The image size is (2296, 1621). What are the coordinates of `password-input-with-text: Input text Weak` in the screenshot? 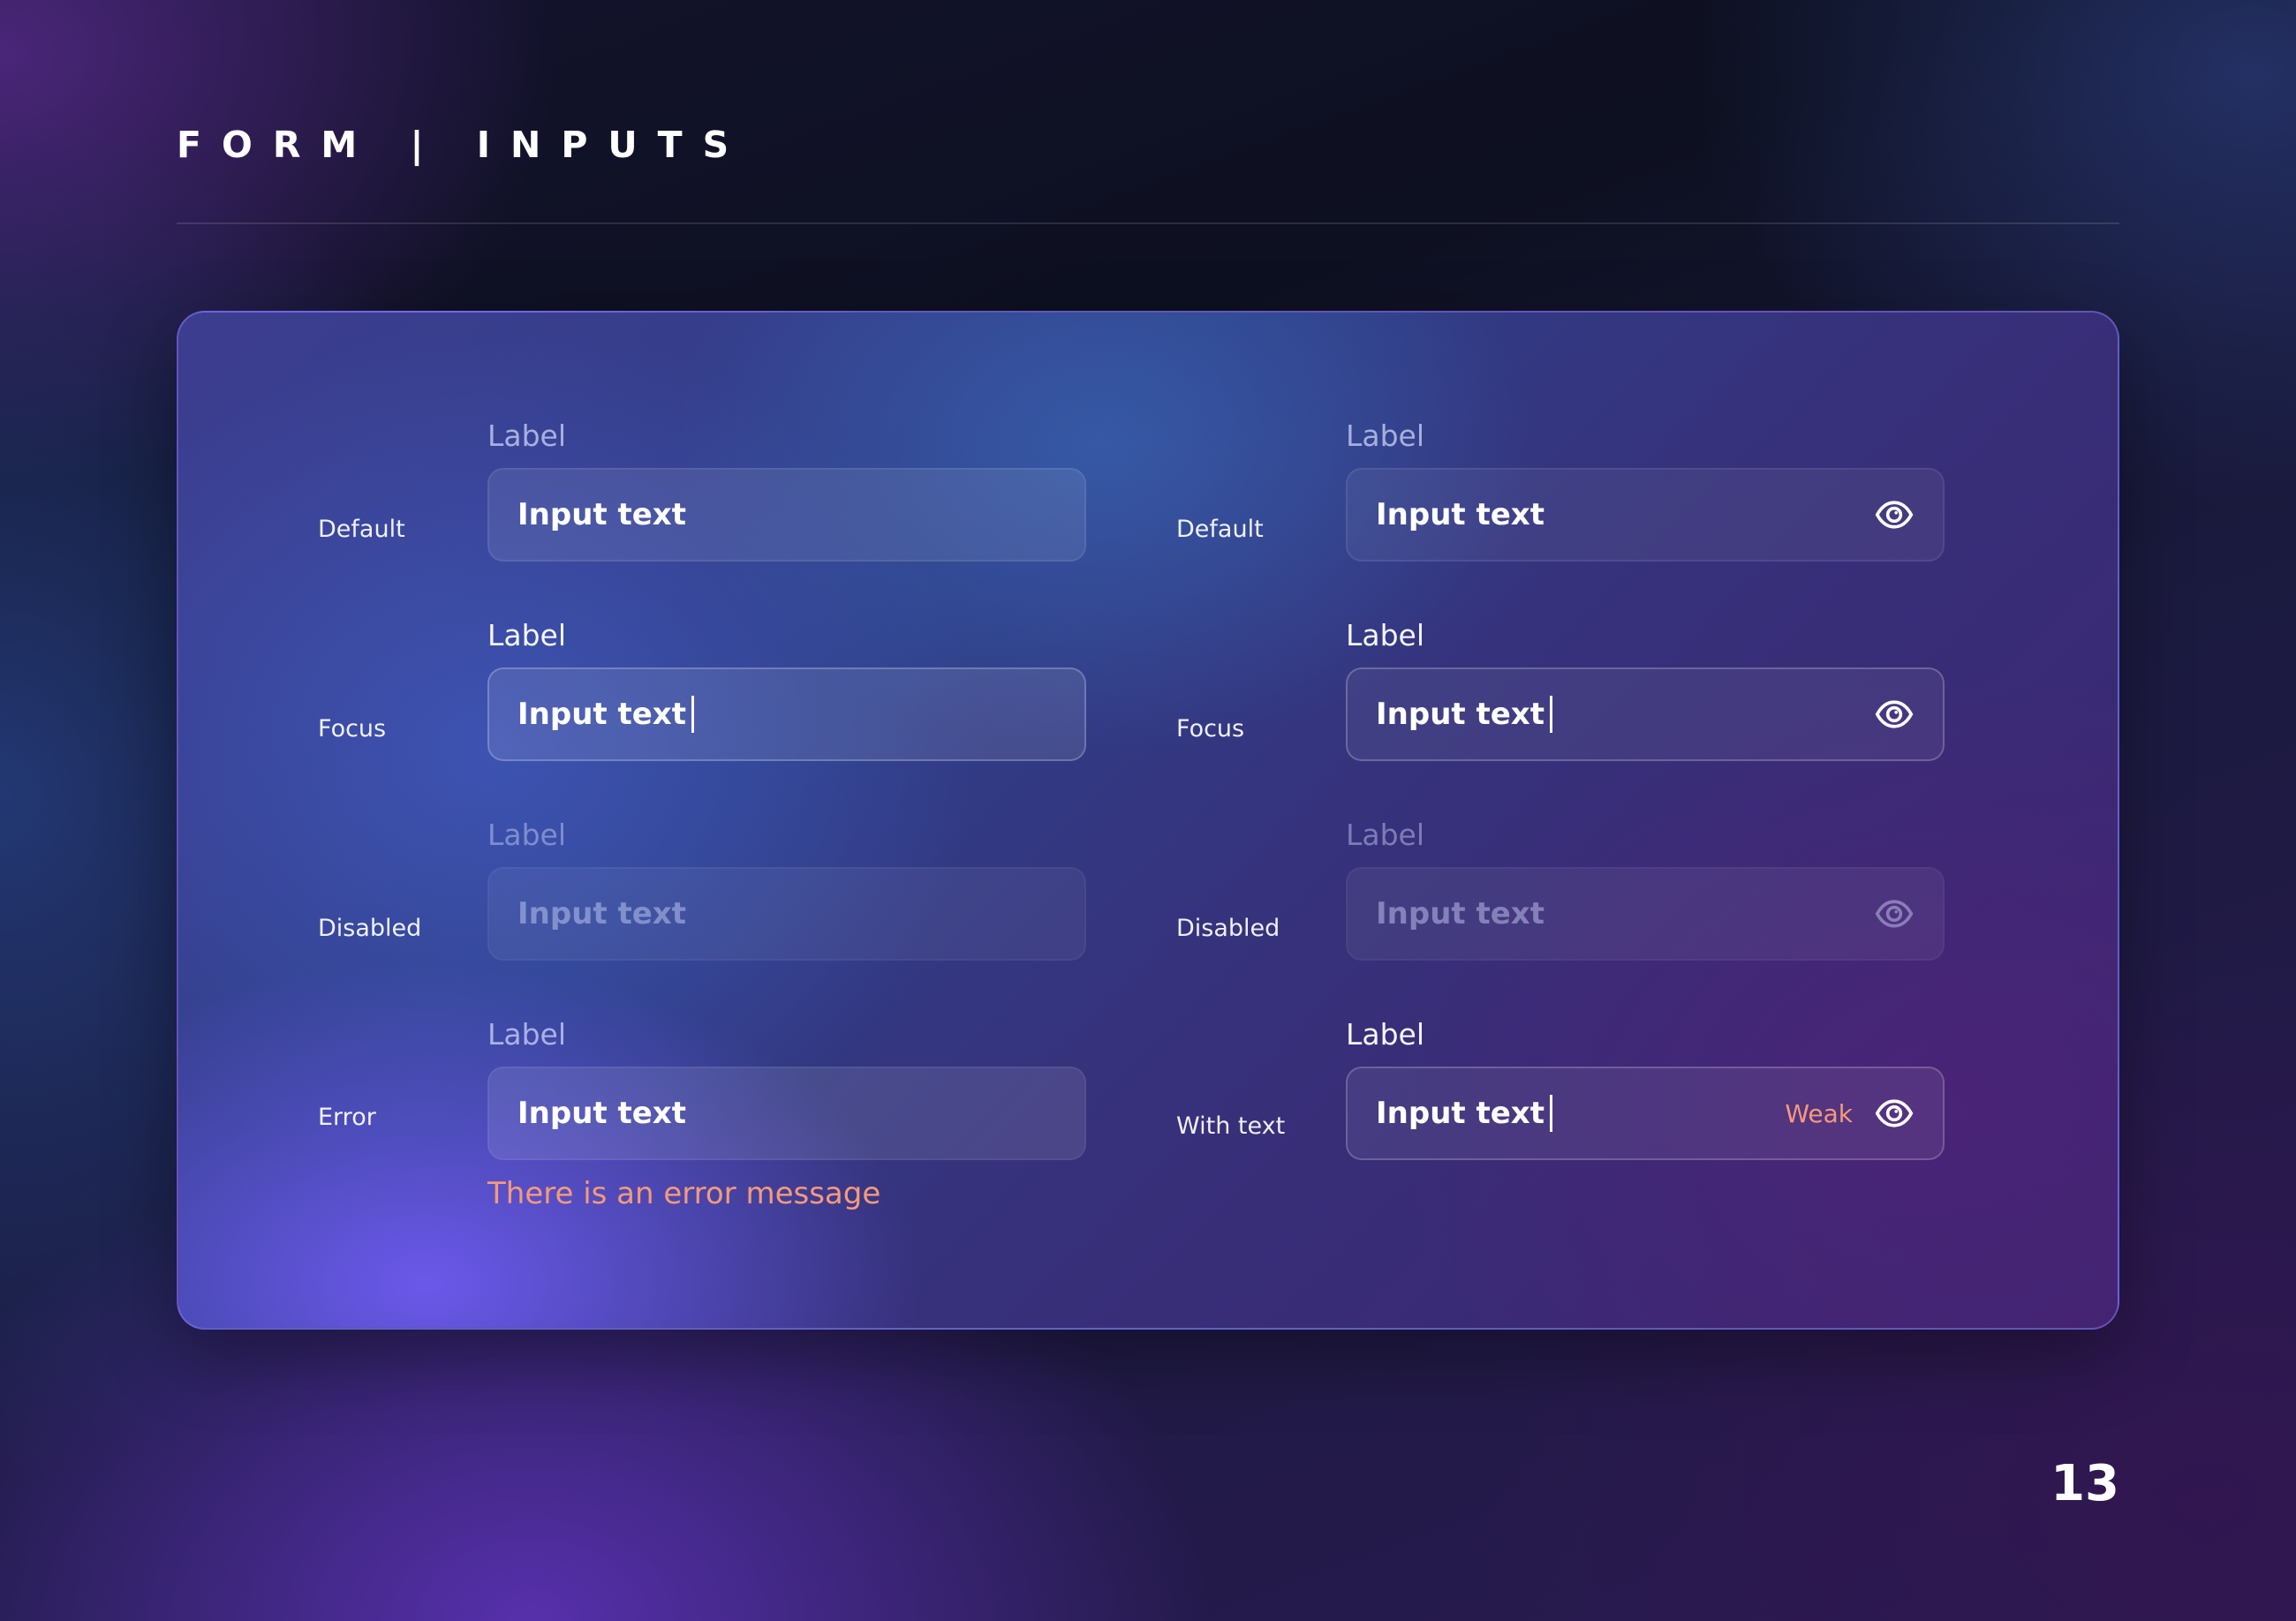 It's located at (1645, 1113).